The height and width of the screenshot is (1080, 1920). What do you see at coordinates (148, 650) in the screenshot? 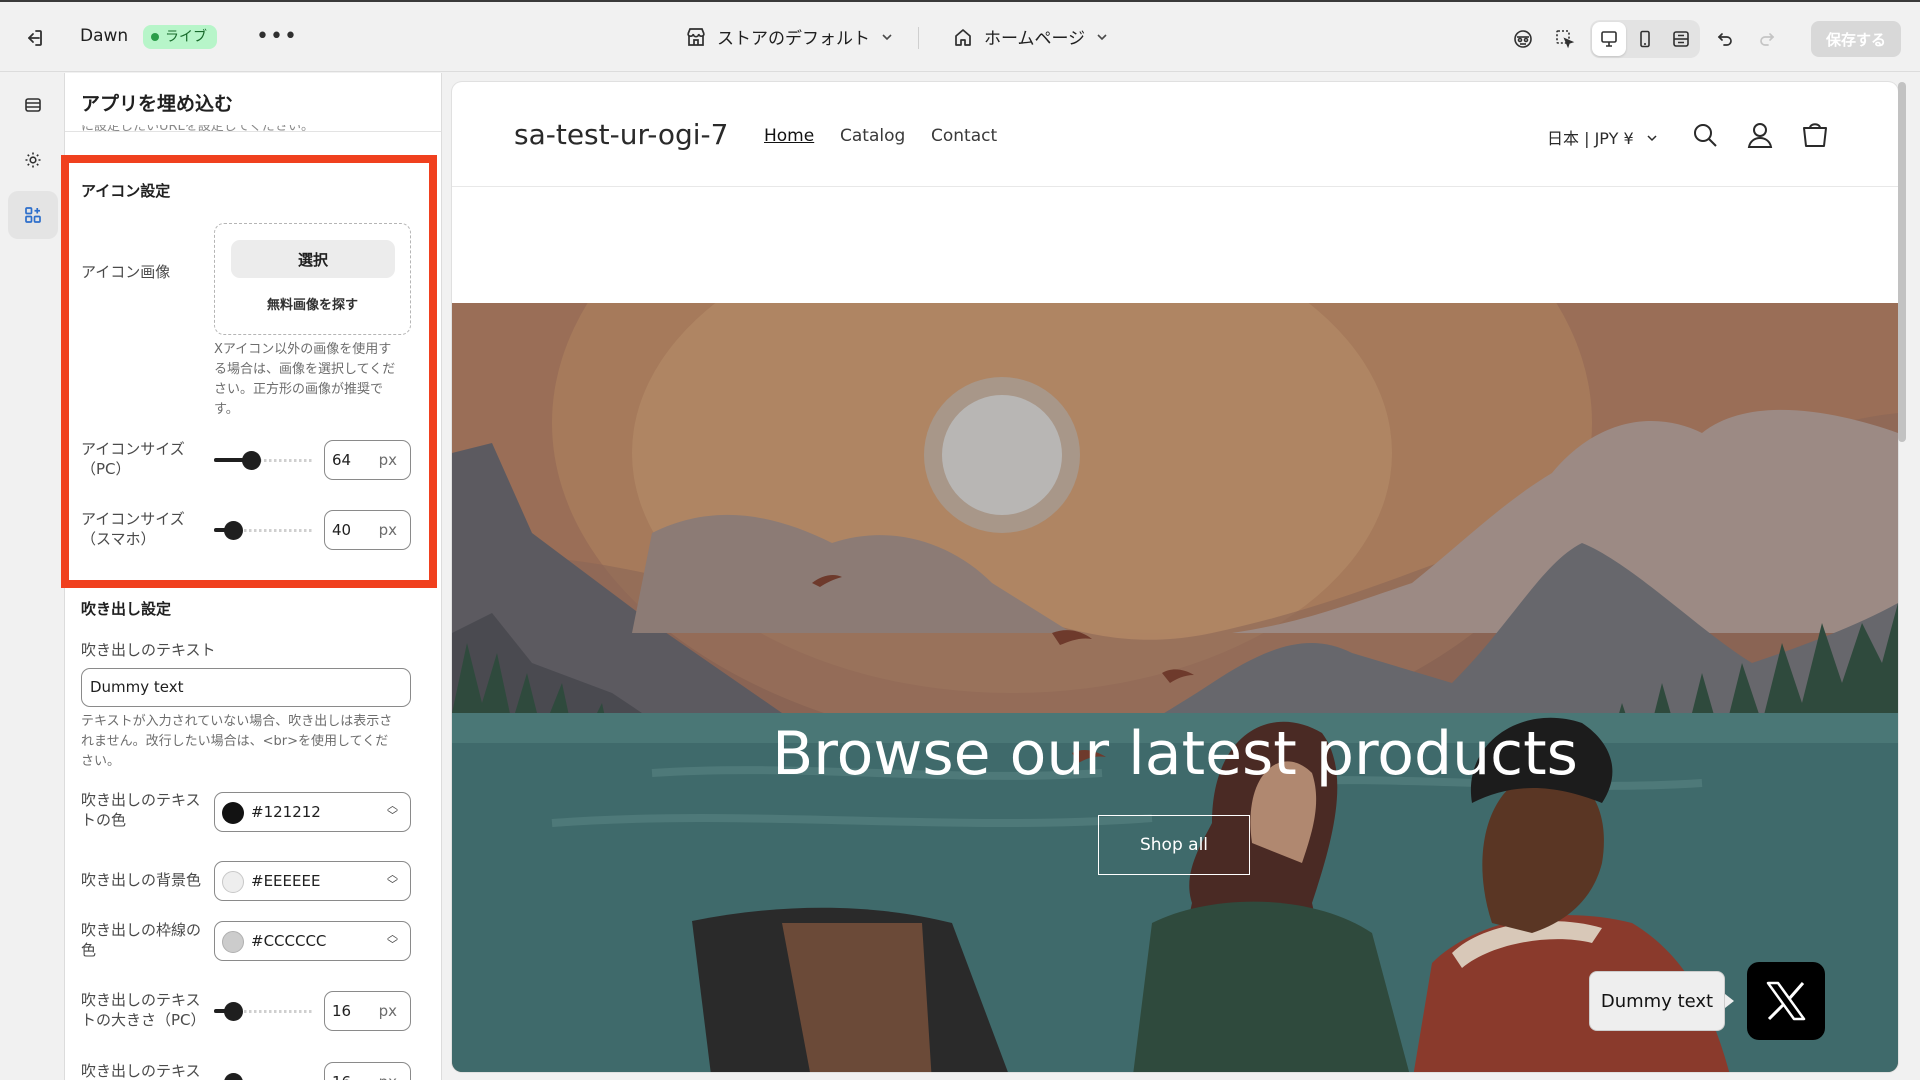
I see `bubble-text-label: 吹き出しのテキスト` at bounding box center [148, 650].